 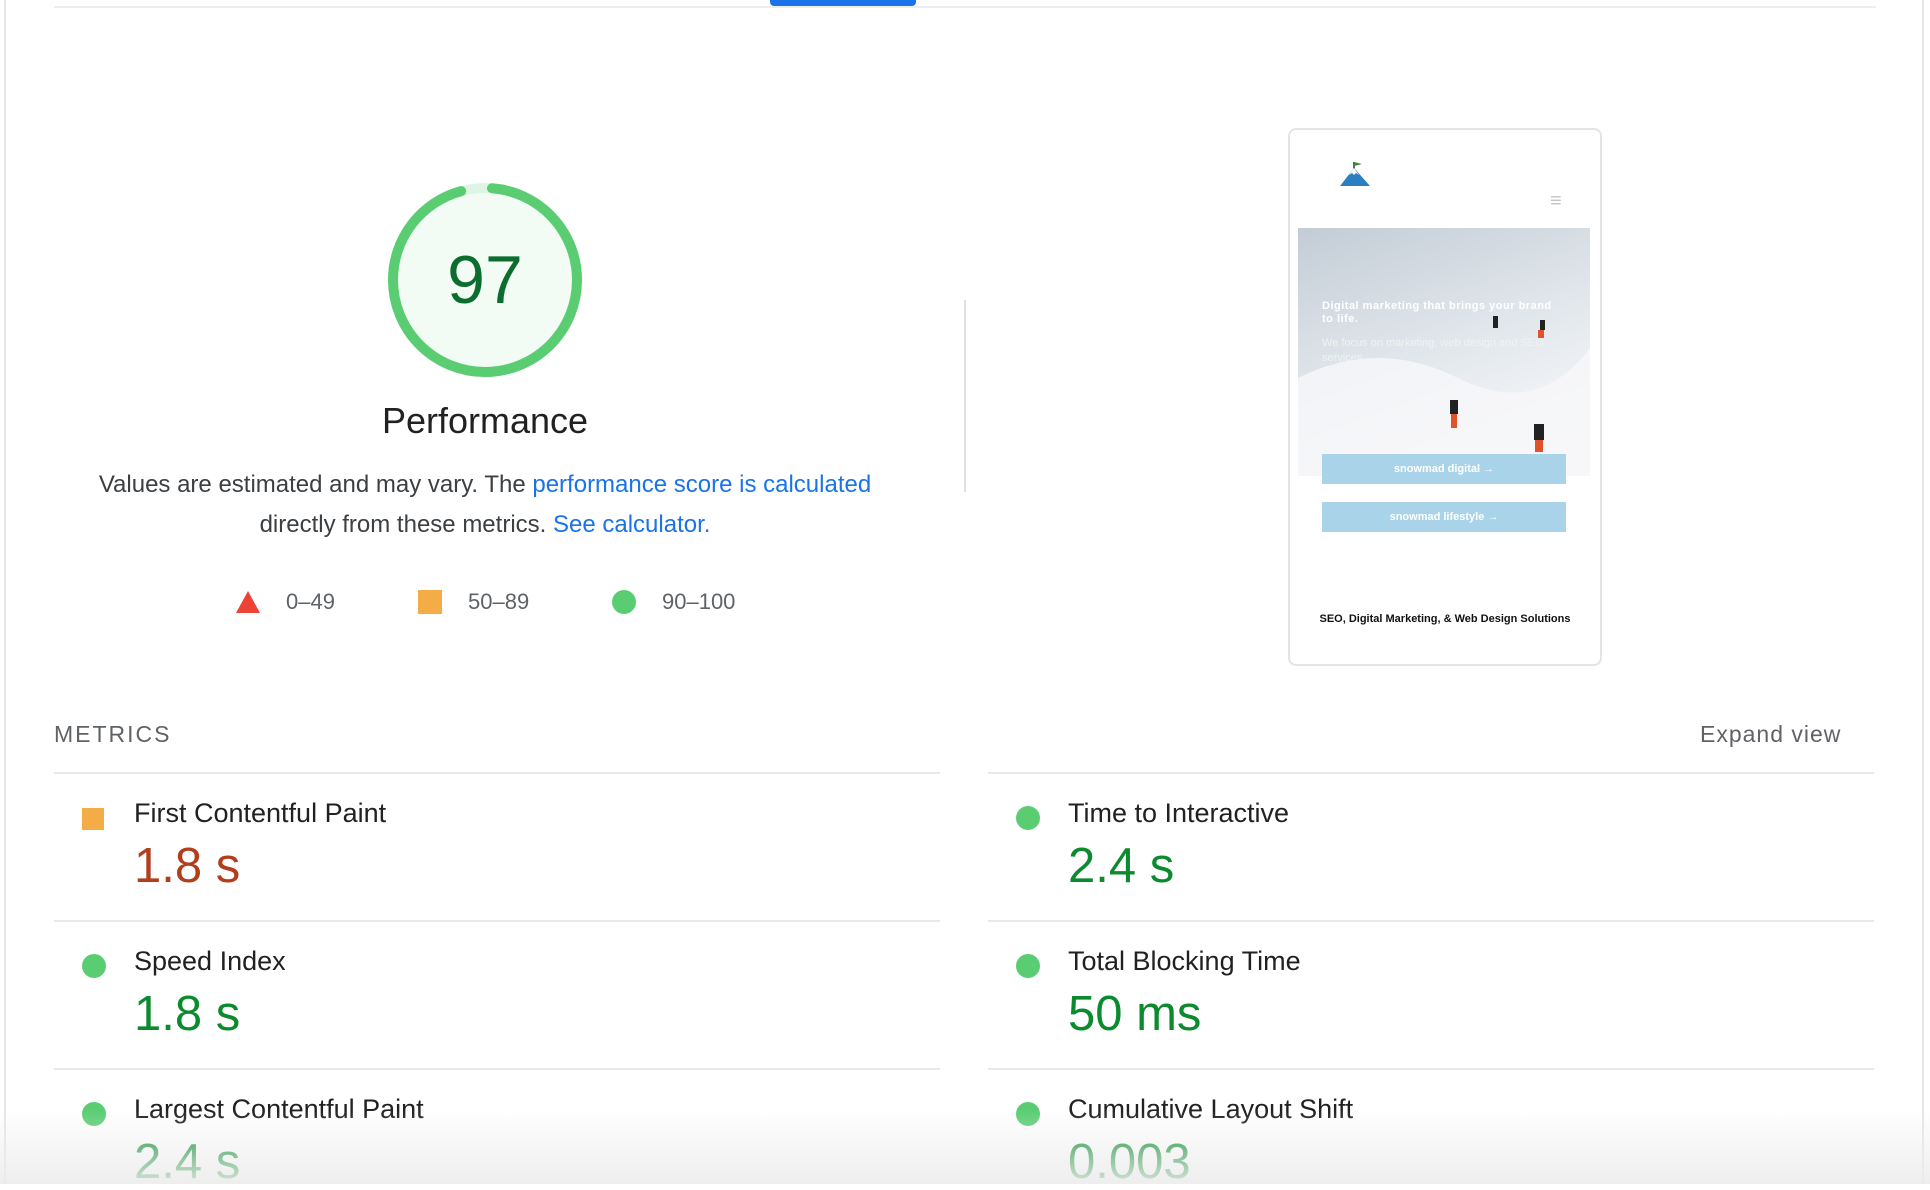 I want to click on metric-first-contentful-paint: First Contentful Paint 1.8 s, so click(x=497, y=847).